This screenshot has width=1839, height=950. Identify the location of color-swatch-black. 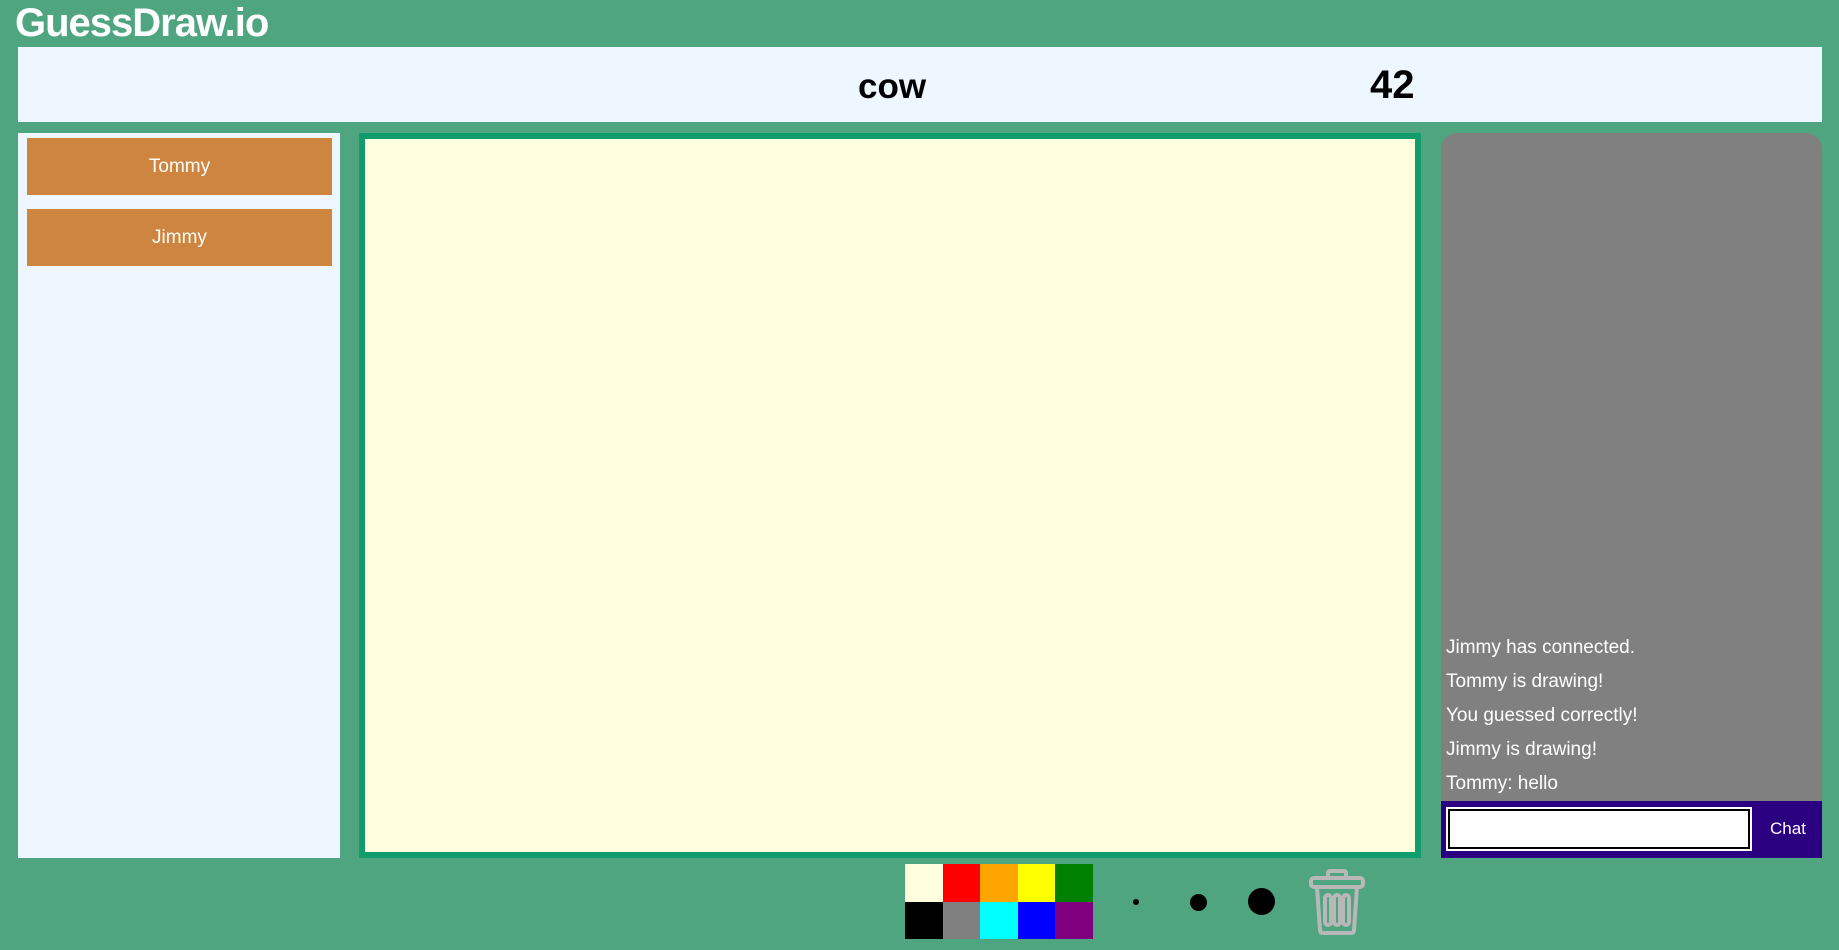
(924, 920).